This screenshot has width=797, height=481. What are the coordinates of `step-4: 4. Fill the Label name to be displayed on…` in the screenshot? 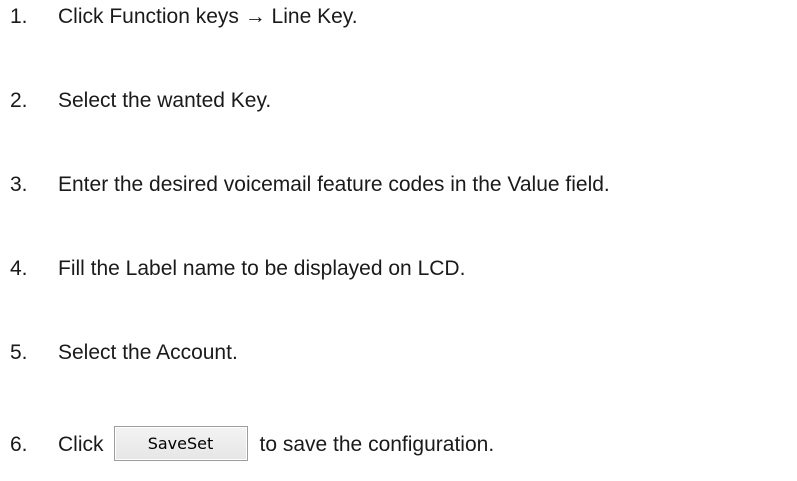 It's located at (237, 269).